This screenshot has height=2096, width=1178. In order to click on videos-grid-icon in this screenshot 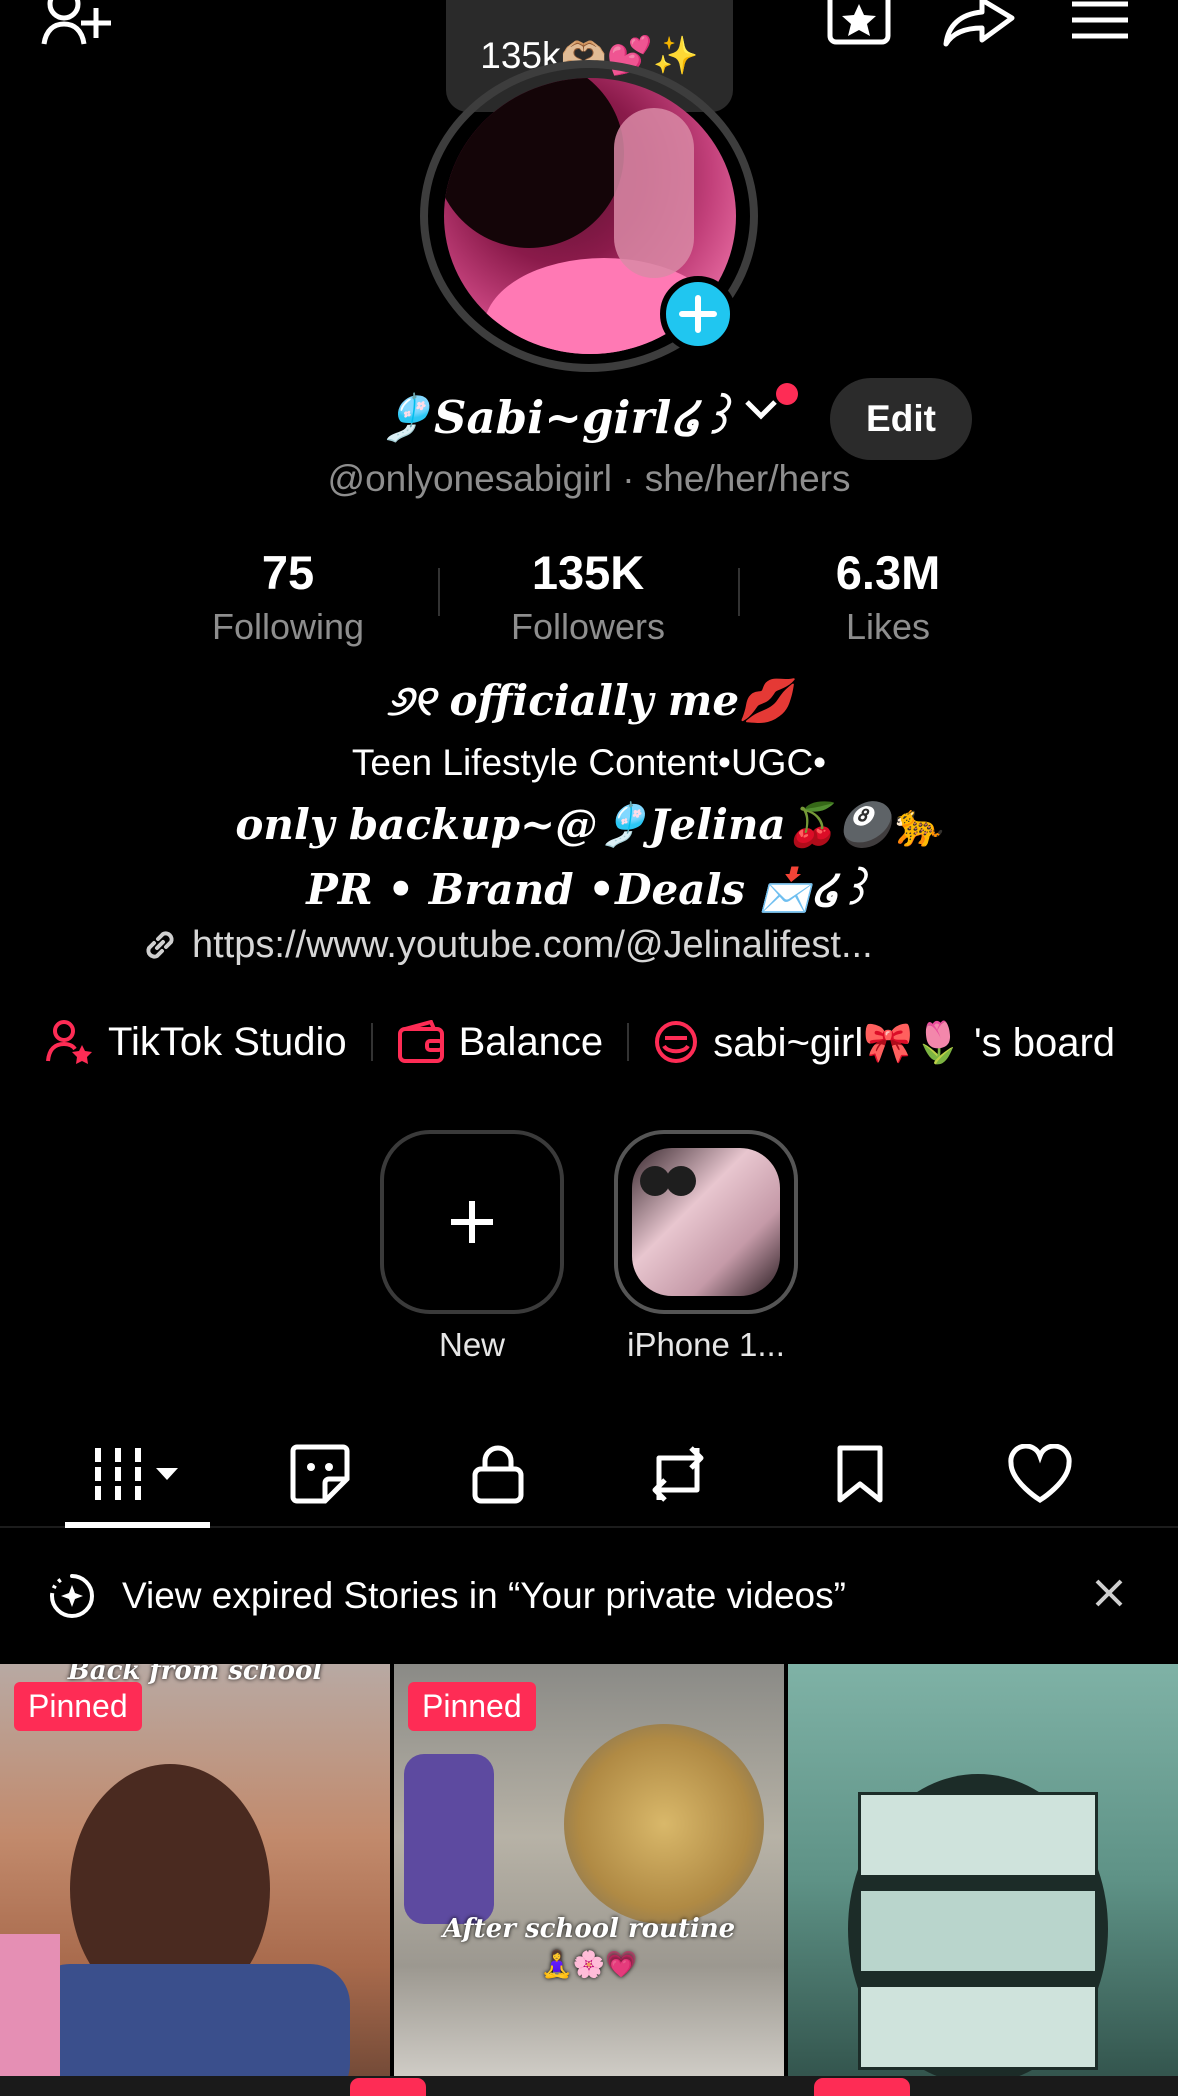, I will do `click(136, 1474)`.